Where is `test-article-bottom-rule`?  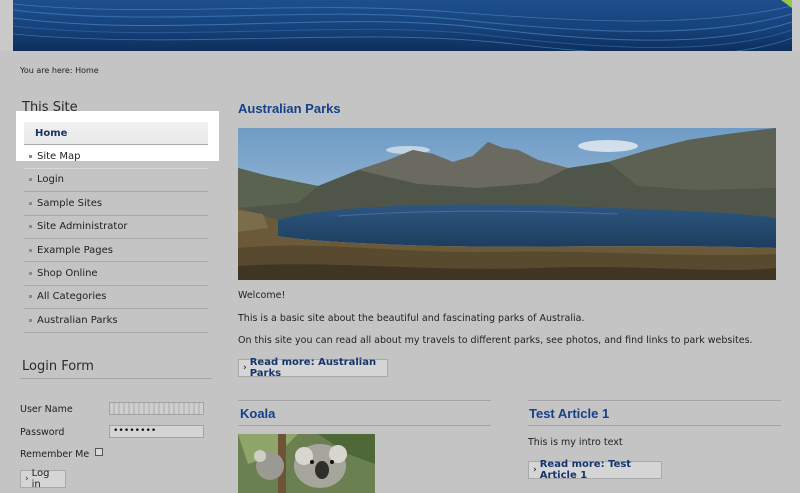
test-article-bottom-rule is located at coordinates (654, 425).